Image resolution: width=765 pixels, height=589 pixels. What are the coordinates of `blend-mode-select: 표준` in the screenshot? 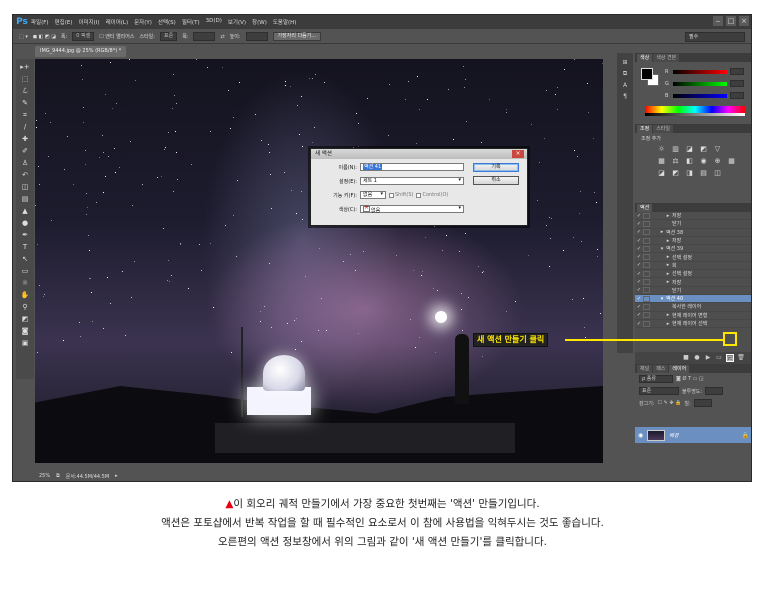 It's located at (659, 391).